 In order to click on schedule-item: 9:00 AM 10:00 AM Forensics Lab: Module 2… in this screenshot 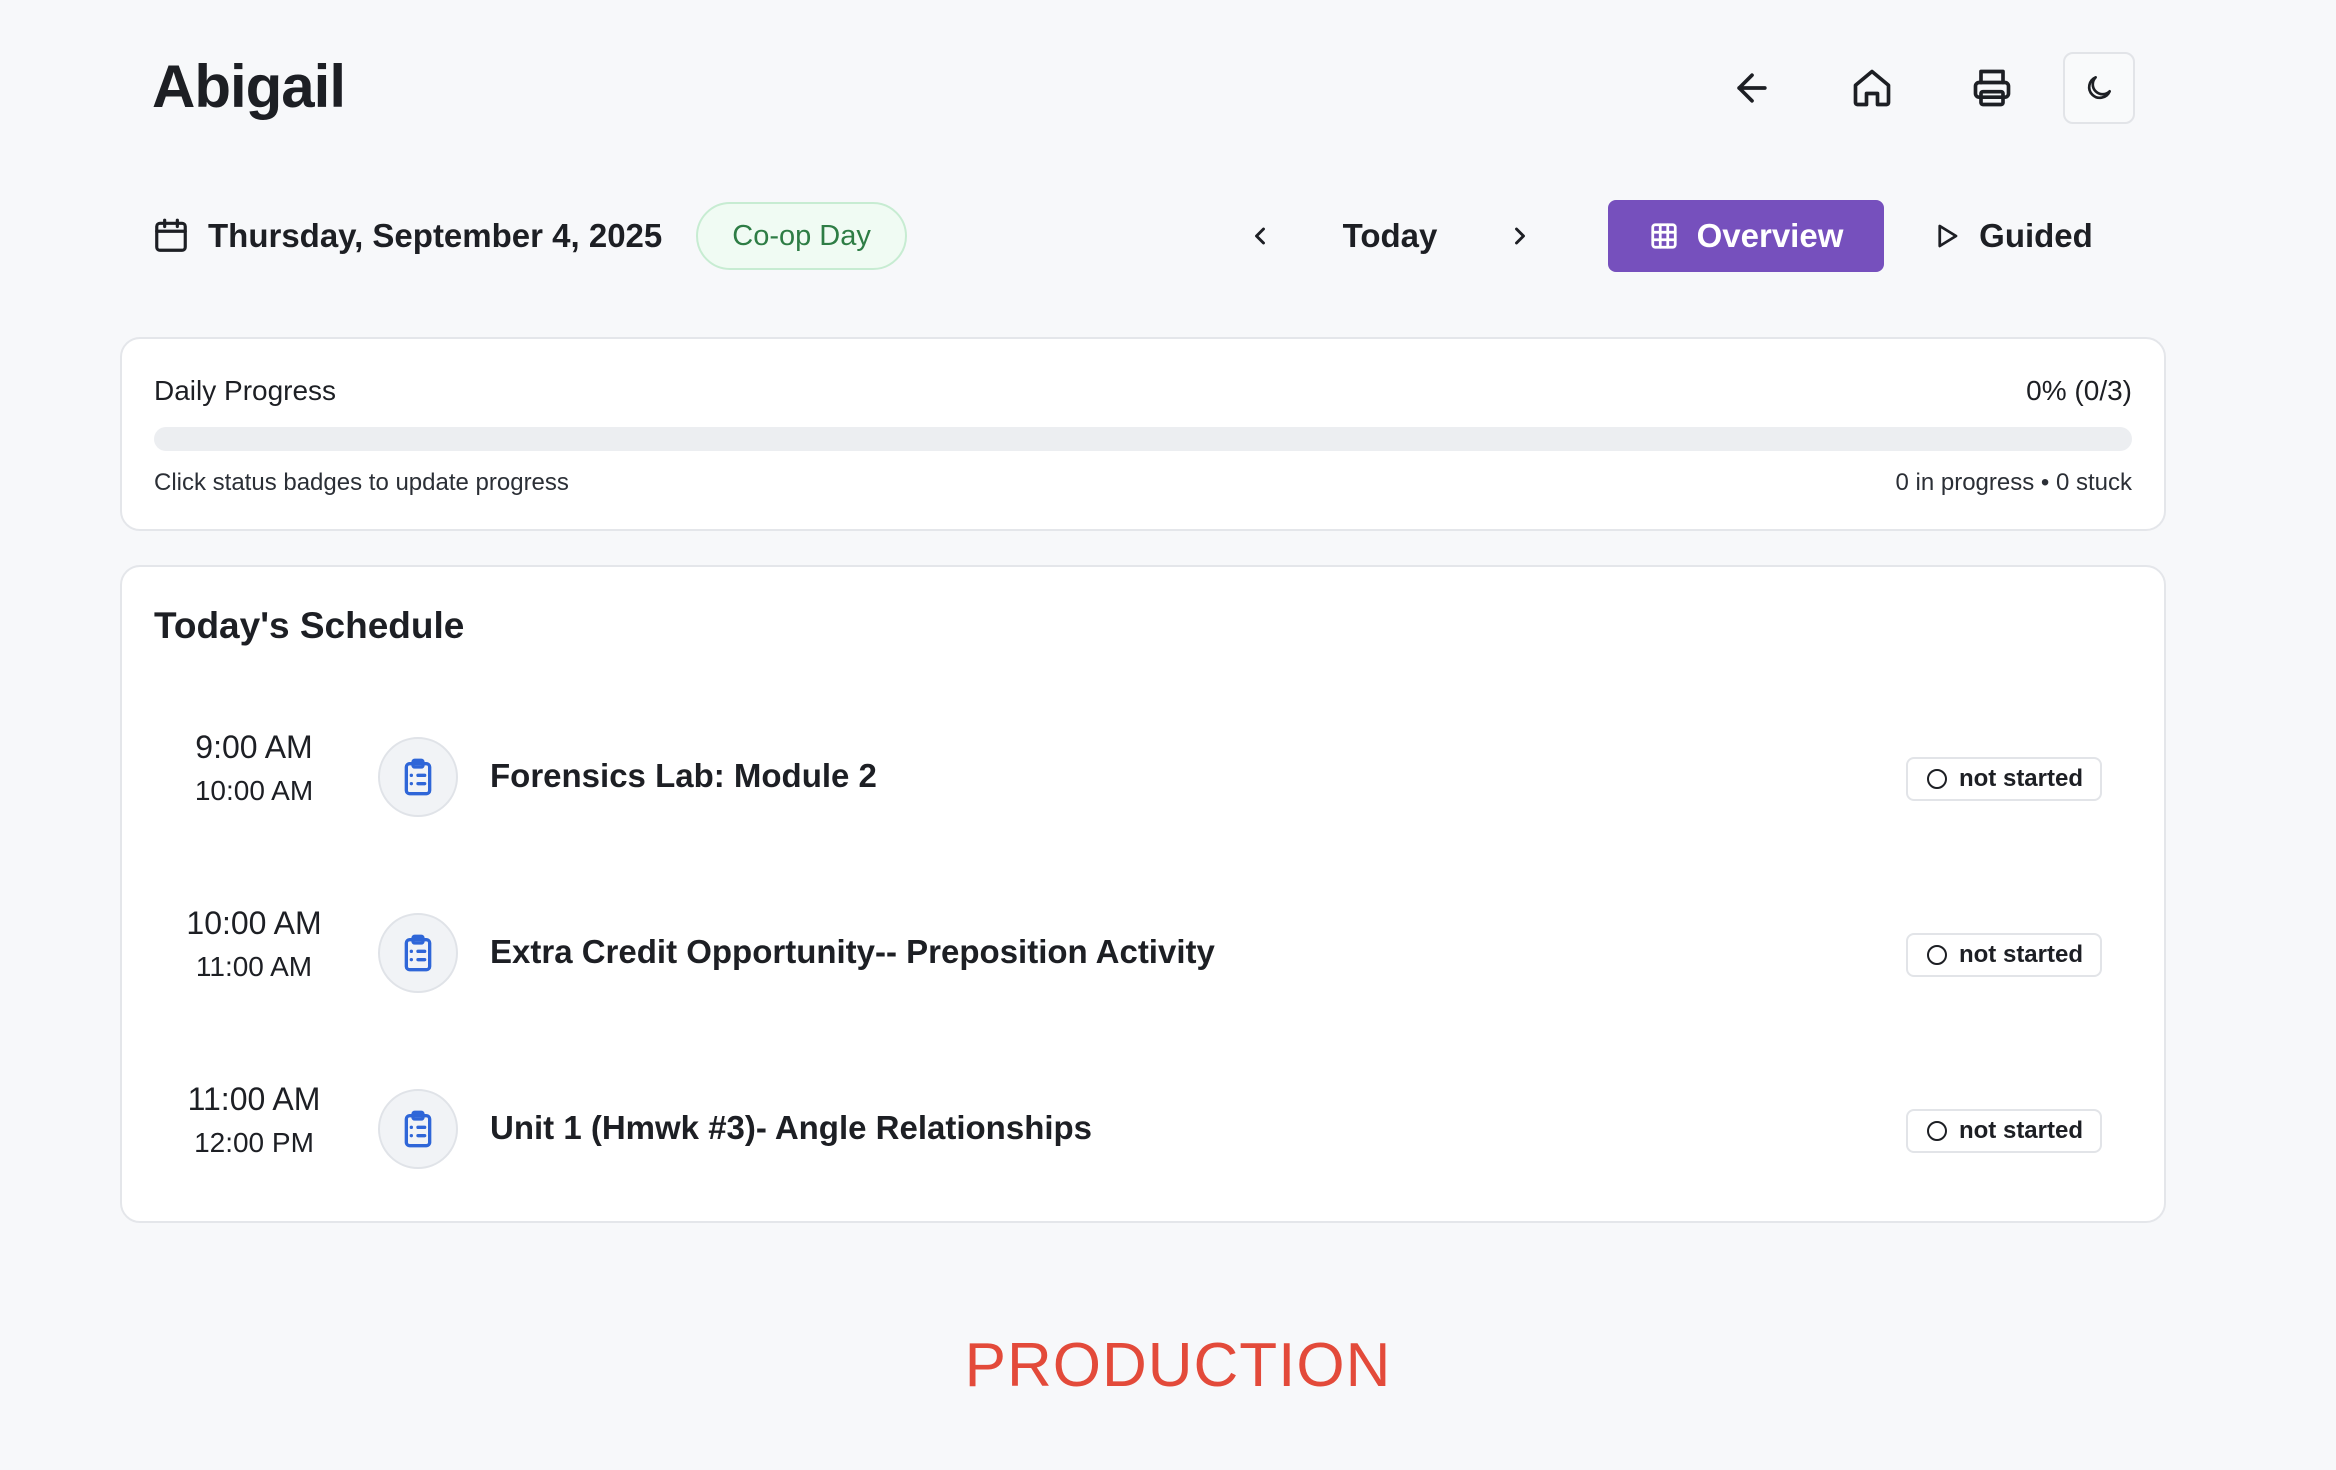, I will do `click(1143, 775)`.